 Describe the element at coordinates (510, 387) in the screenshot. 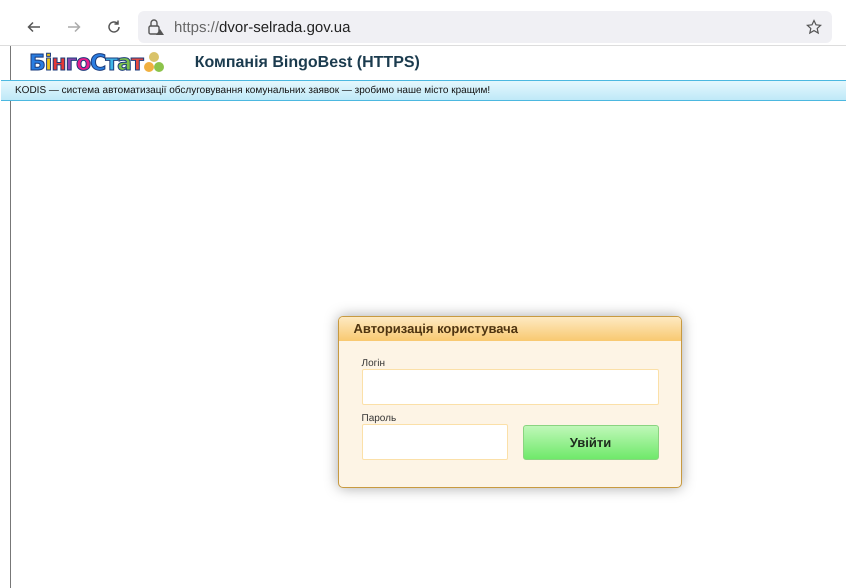

I see `login-field` at that location.